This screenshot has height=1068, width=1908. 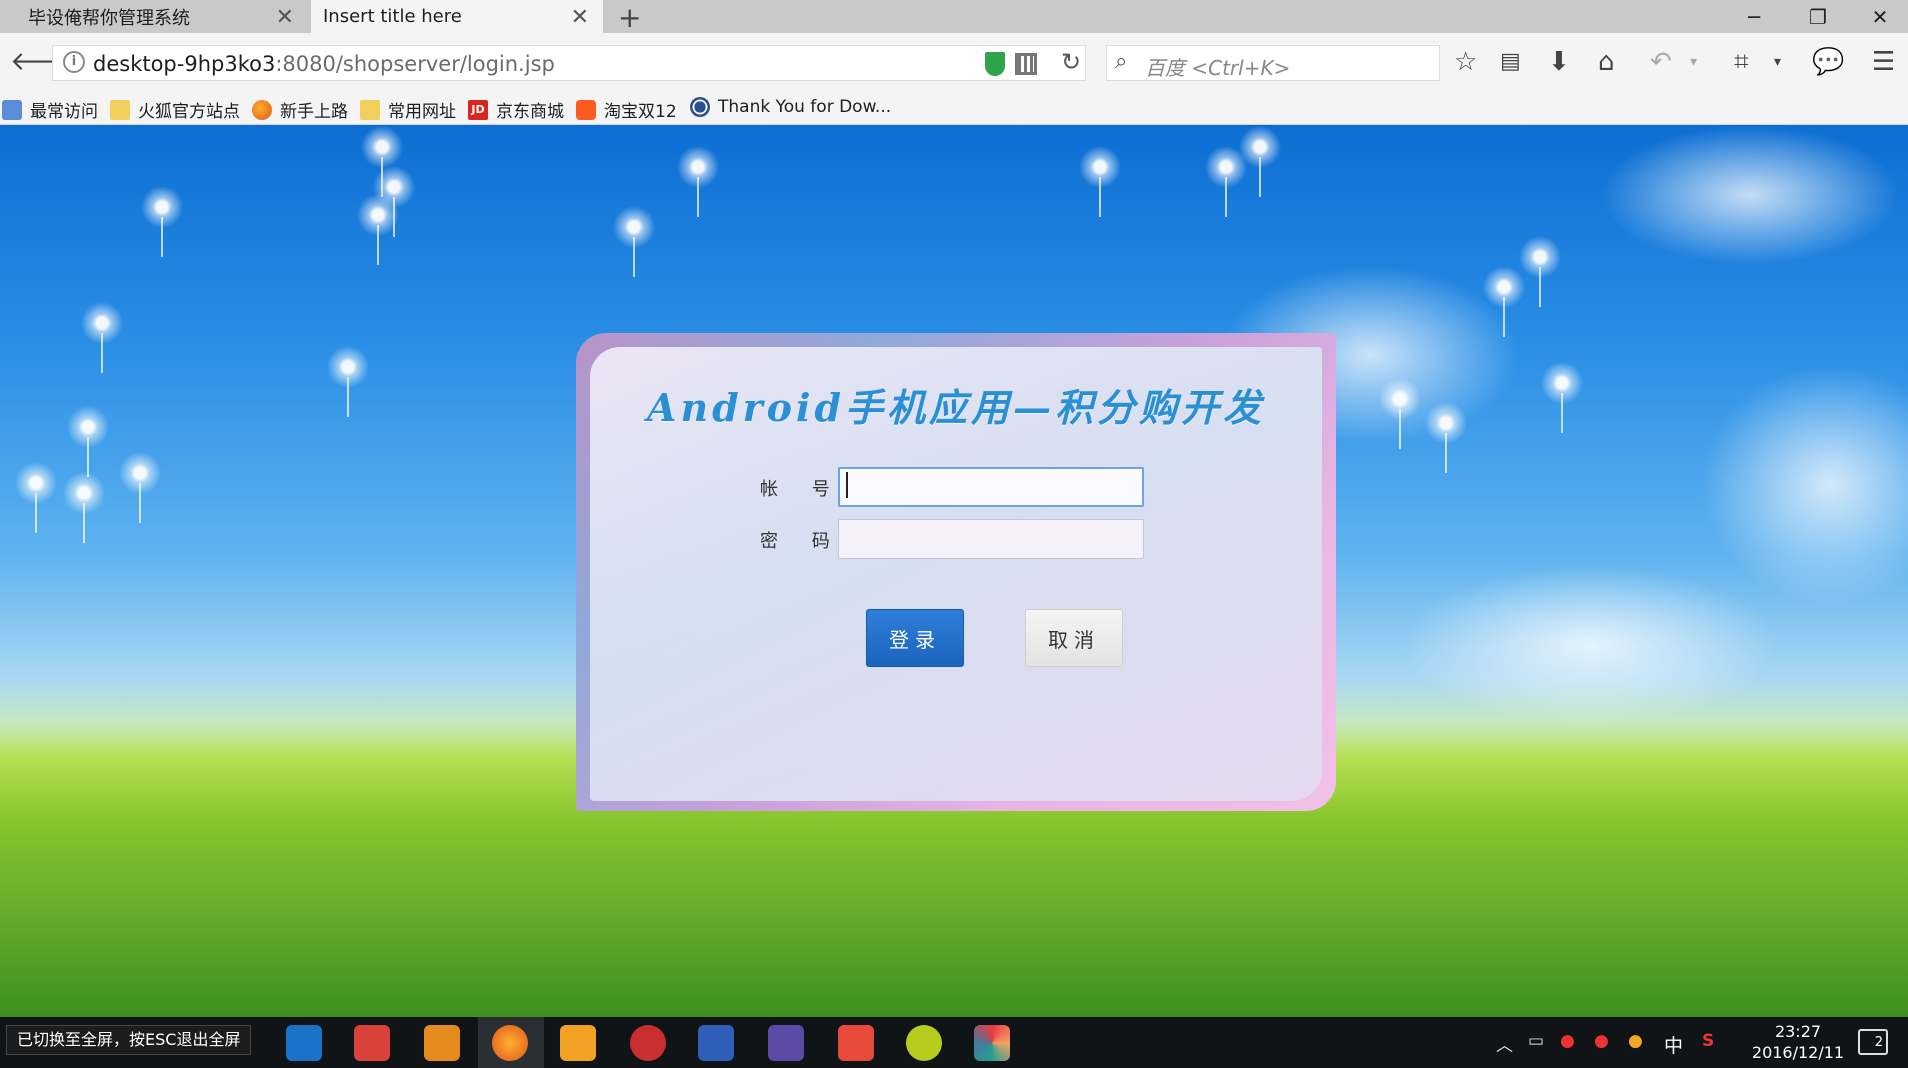 I want to click on tray-network-icon: ▭, so click(x=1536, y=1041).